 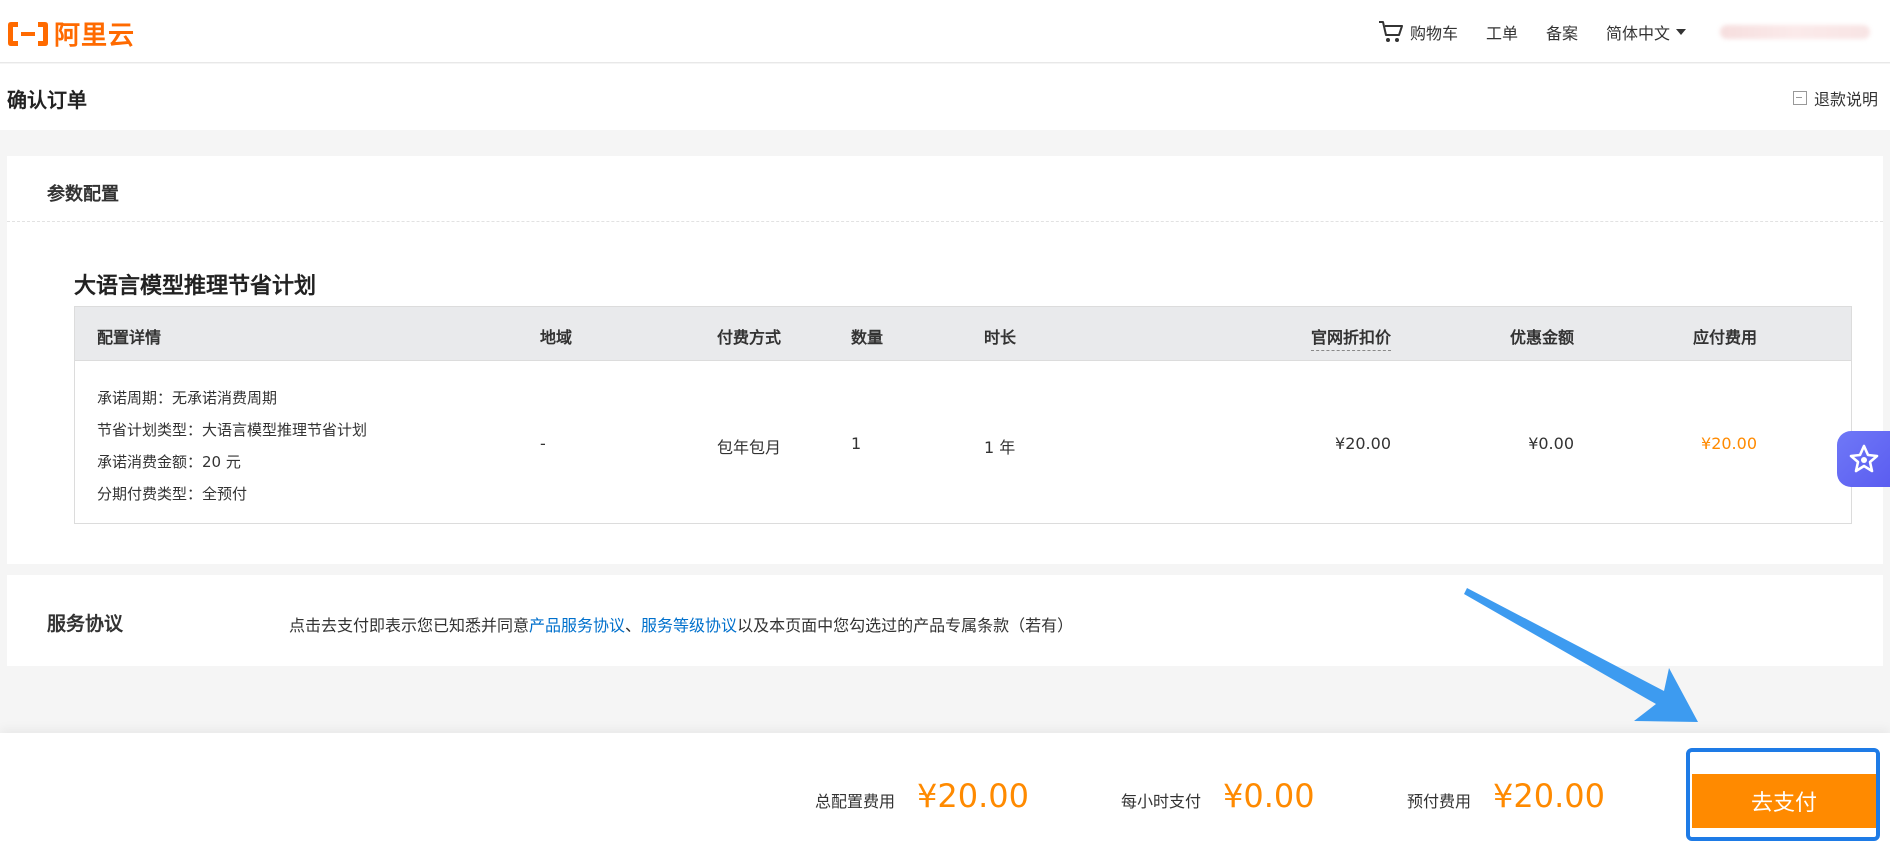 What do you see at coordinates (1562, 32) in the screenshot?
I see `nav-filing: 备案` at bounding box center [1562, 32].